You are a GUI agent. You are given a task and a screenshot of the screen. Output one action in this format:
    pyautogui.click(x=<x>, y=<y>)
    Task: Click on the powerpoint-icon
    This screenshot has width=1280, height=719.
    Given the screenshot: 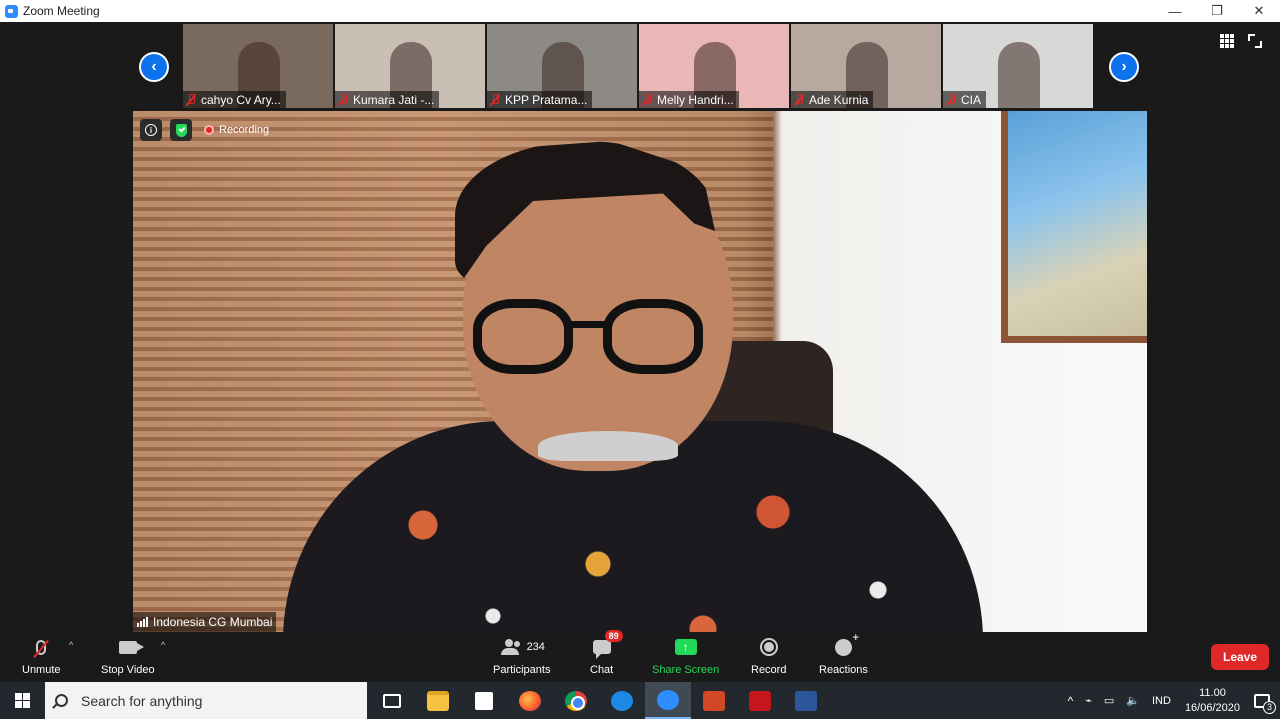 What is the action you would take?
    pyautogui.click(x=714, y=700)
    